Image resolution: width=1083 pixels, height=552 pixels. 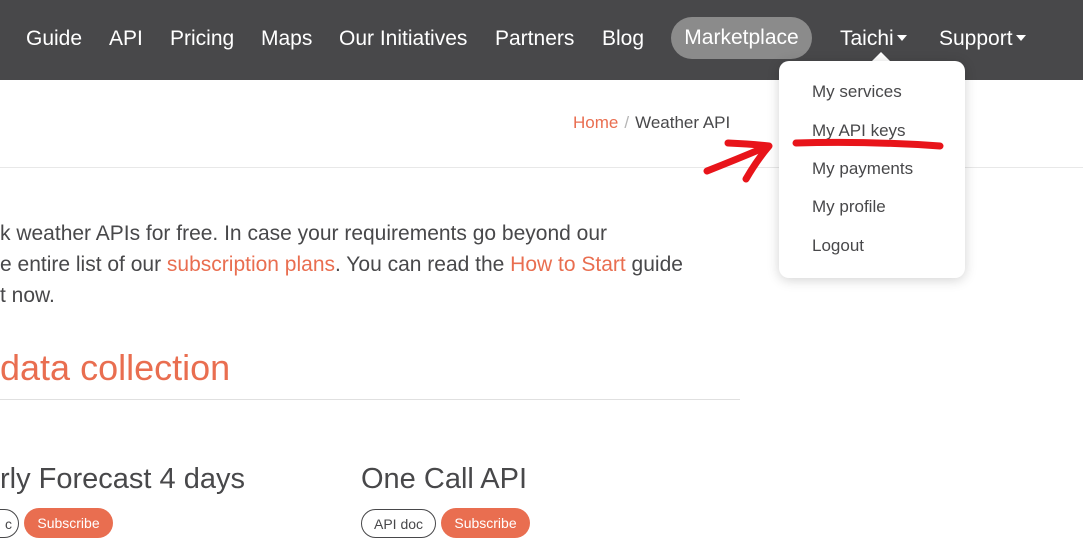 What do you see at coordinates (683, 122) in the screenshot?
I see `breadcrumb-current: Weather API` at bounding box center [683, 122].